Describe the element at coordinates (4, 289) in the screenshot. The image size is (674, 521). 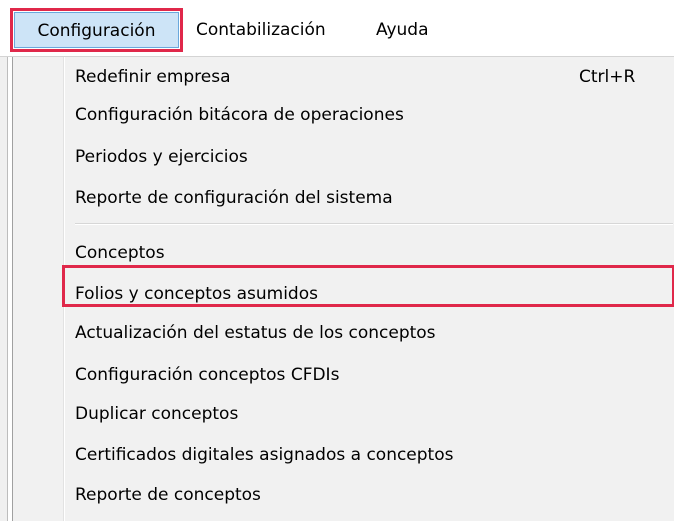
I see `window-edge-strip` at that location.